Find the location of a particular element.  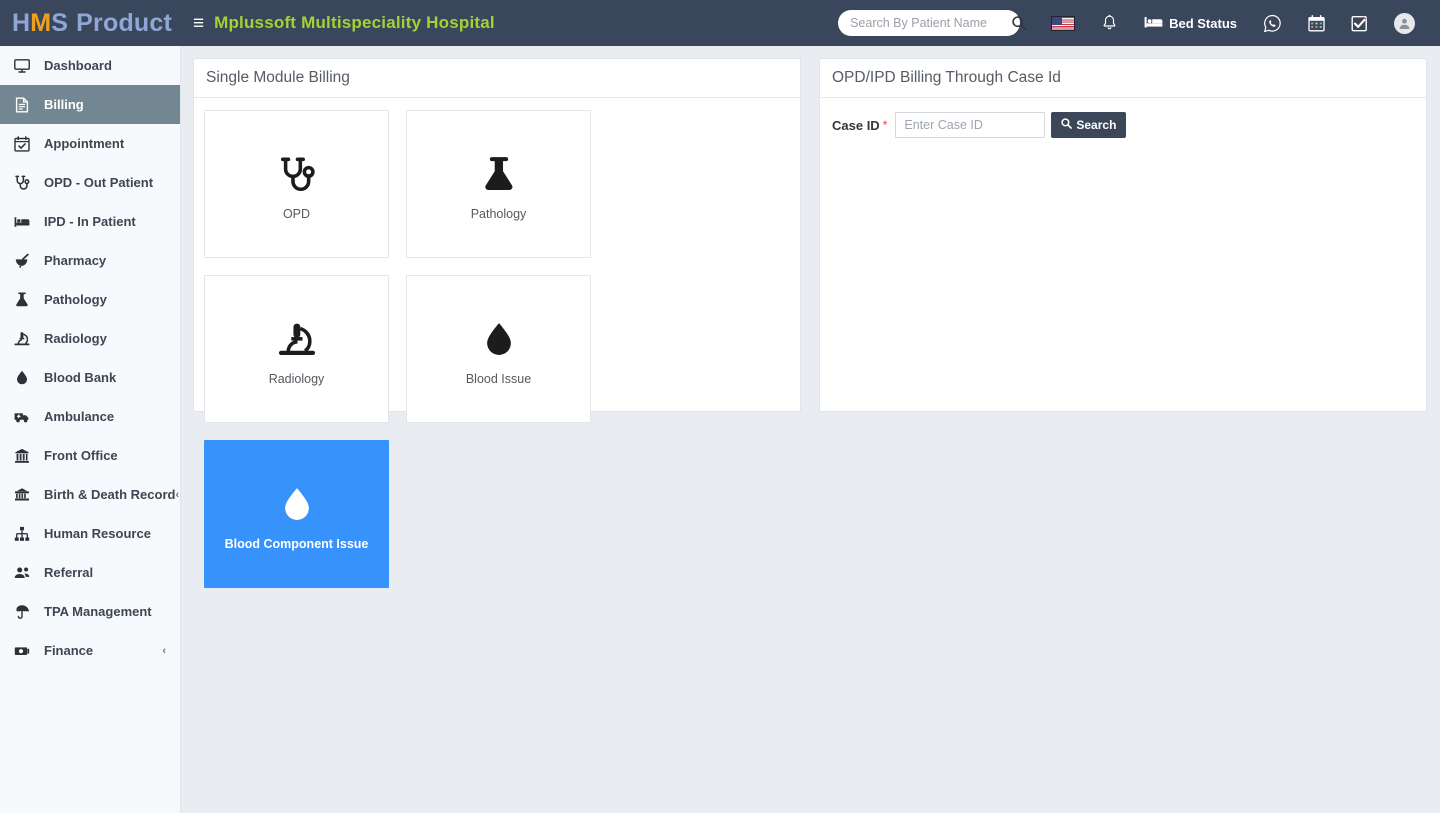

sidebar-item-label: Blood Bank is located at coordinates (80, 377).